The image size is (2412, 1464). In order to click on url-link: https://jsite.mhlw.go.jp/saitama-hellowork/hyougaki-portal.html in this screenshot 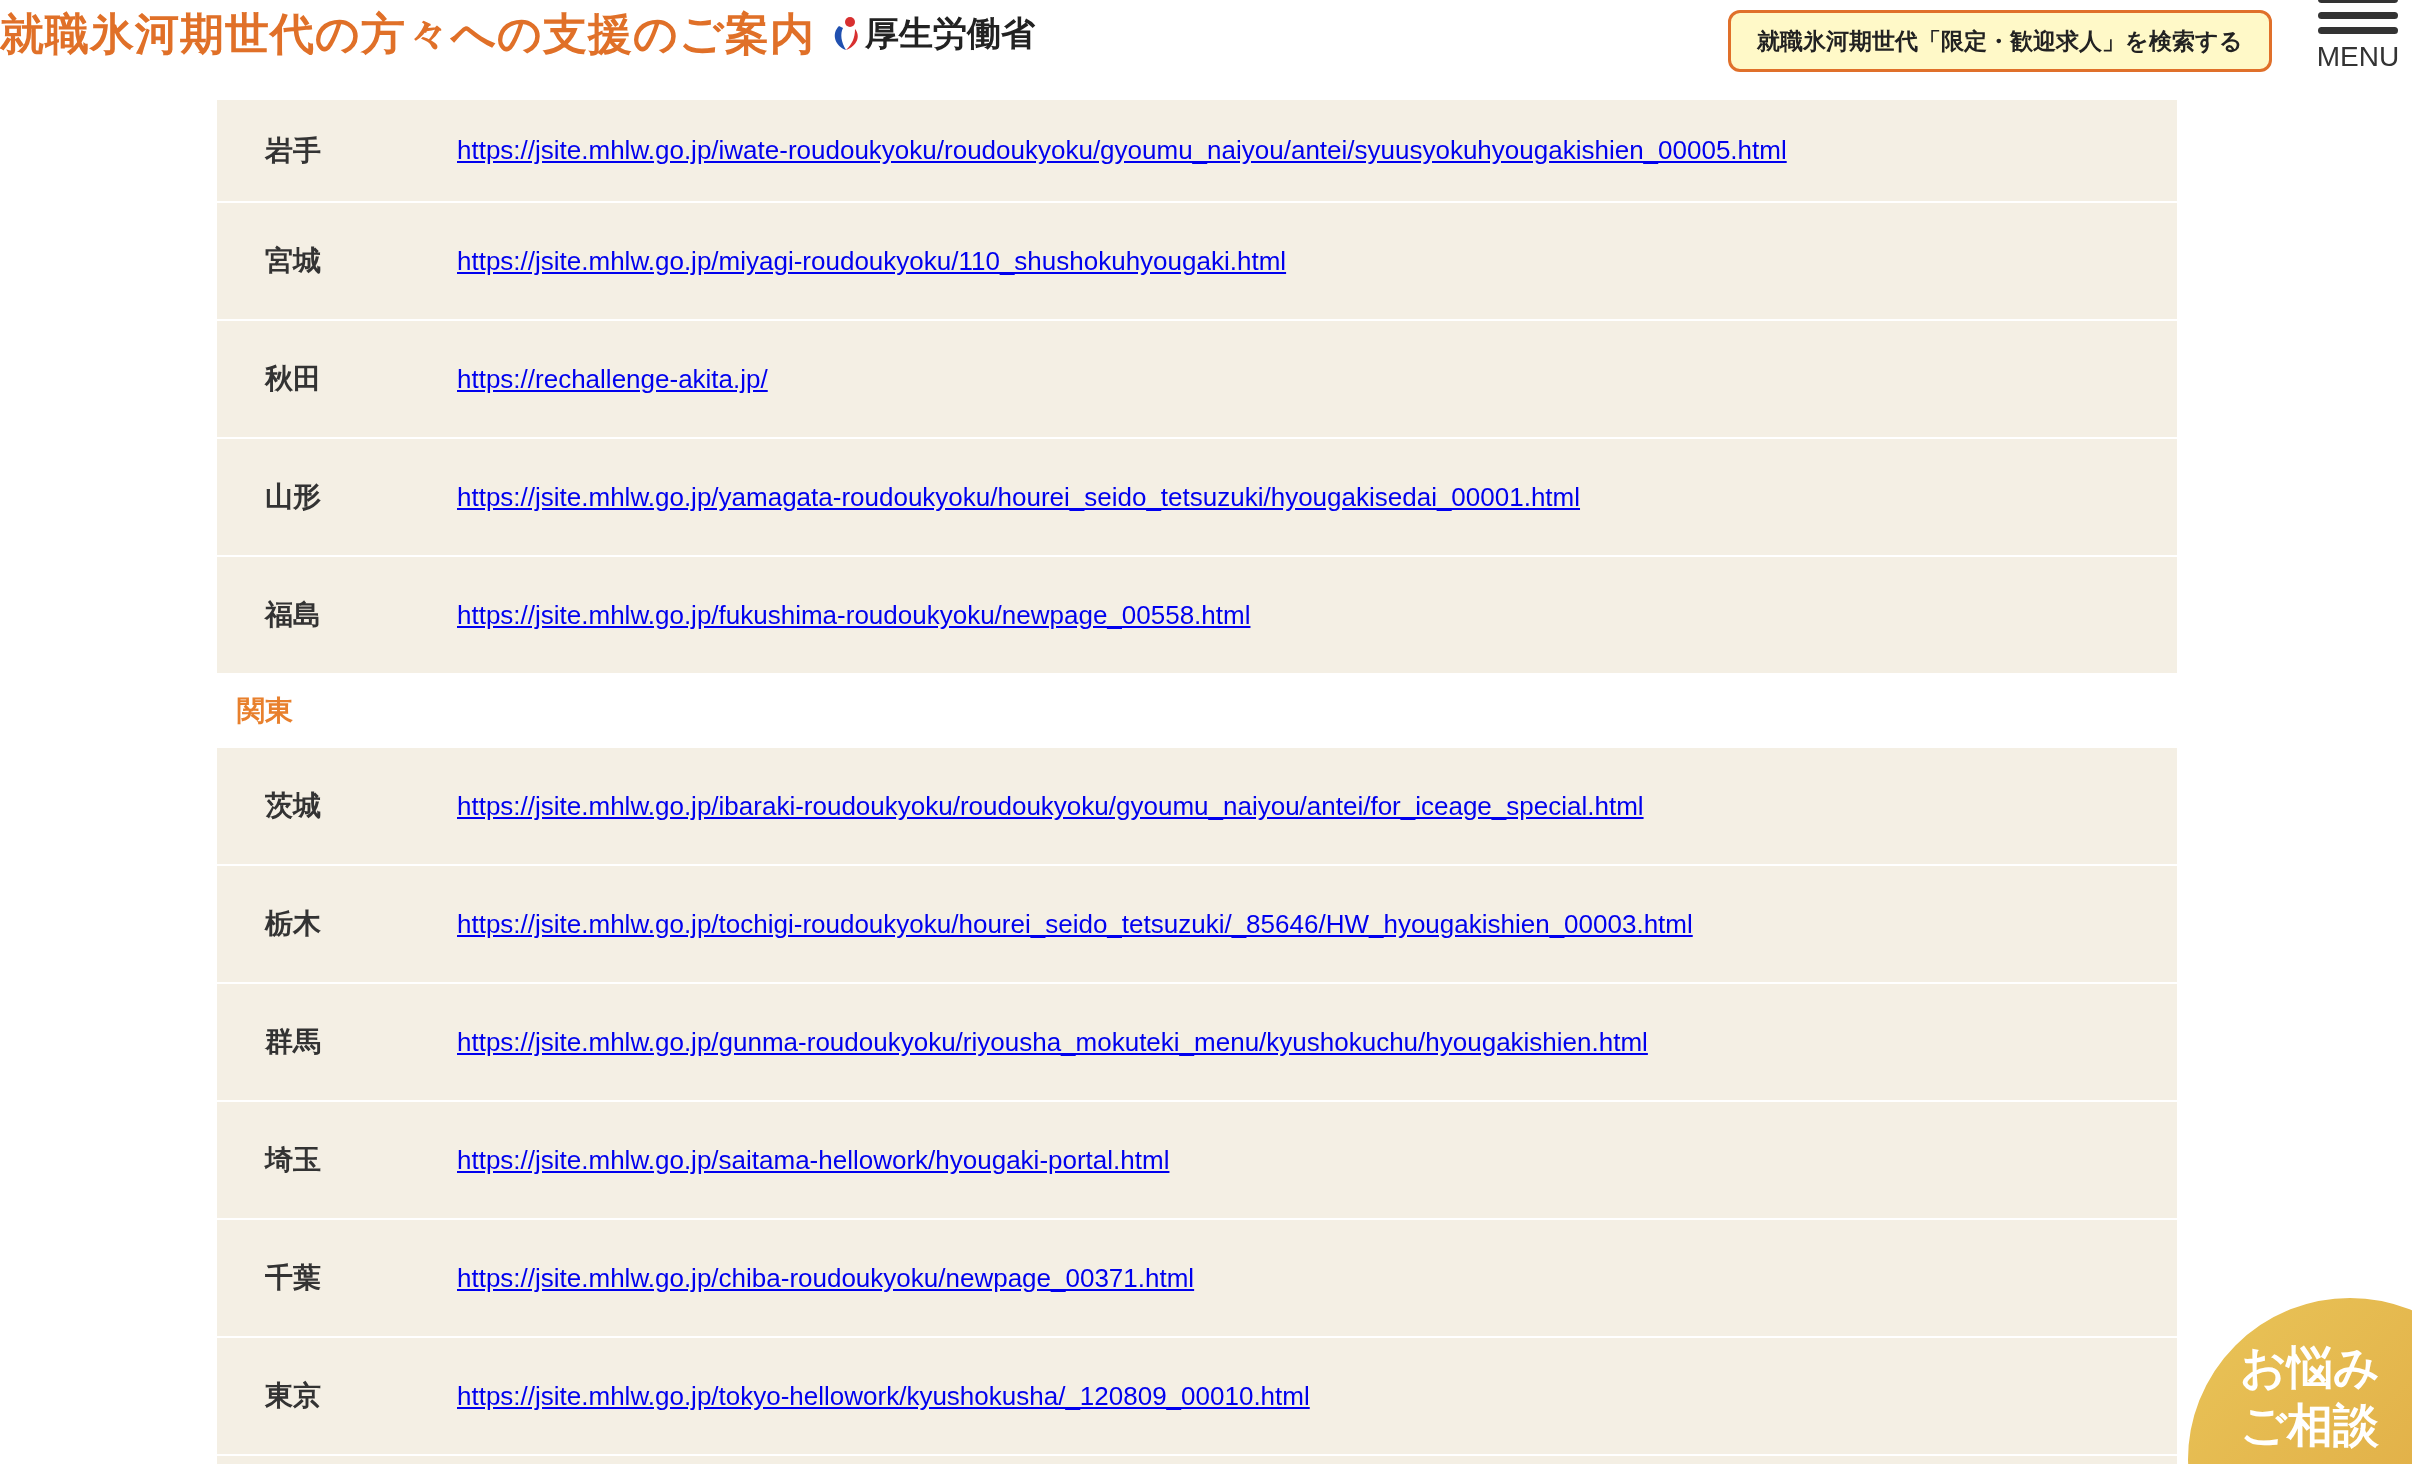, I will do `click(813, 1160)`.